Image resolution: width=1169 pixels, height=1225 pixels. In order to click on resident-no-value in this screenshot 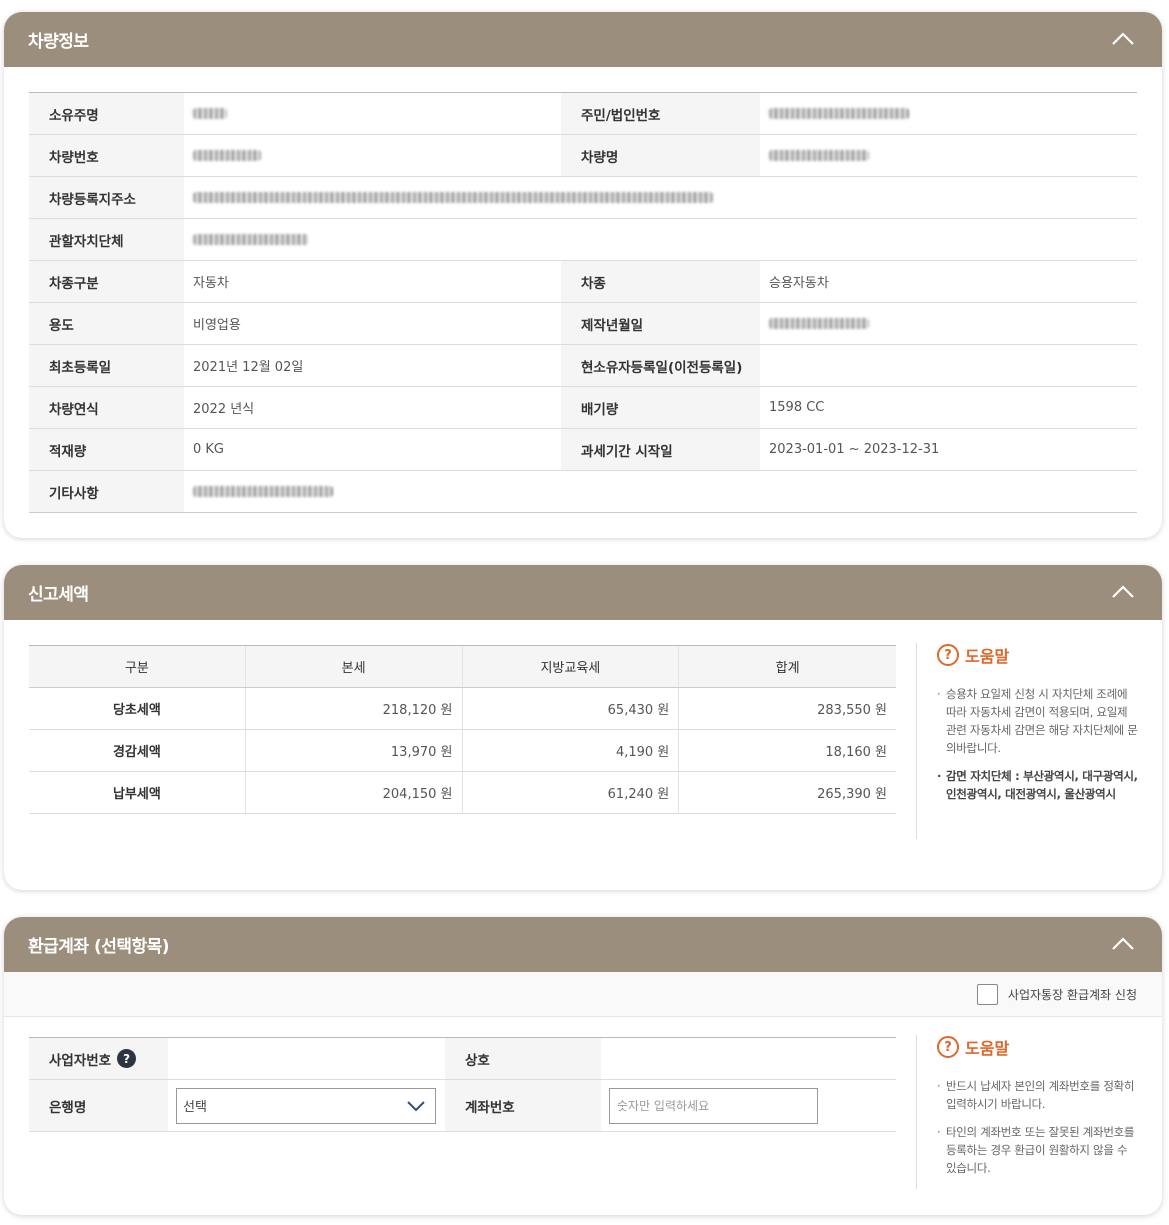, I will do `click(948, 113)`.